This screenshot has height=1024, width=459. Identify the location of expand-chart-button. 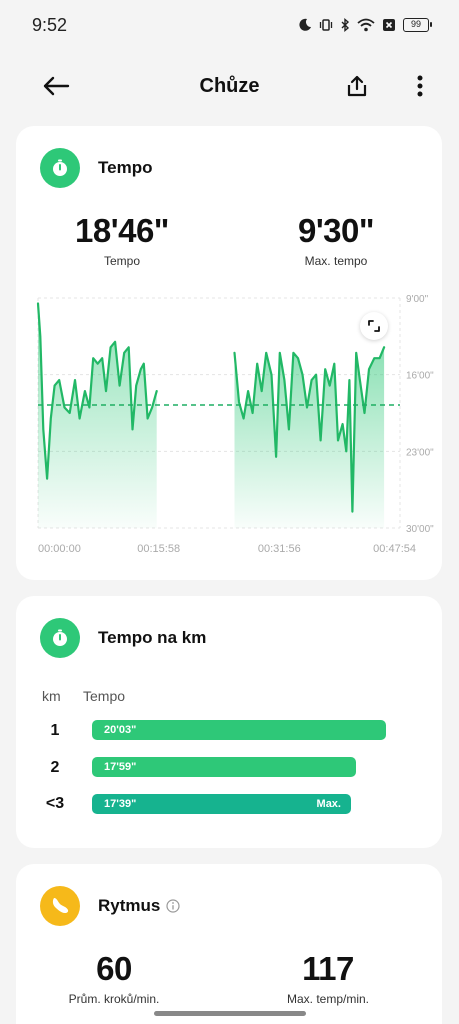
(374, 326).